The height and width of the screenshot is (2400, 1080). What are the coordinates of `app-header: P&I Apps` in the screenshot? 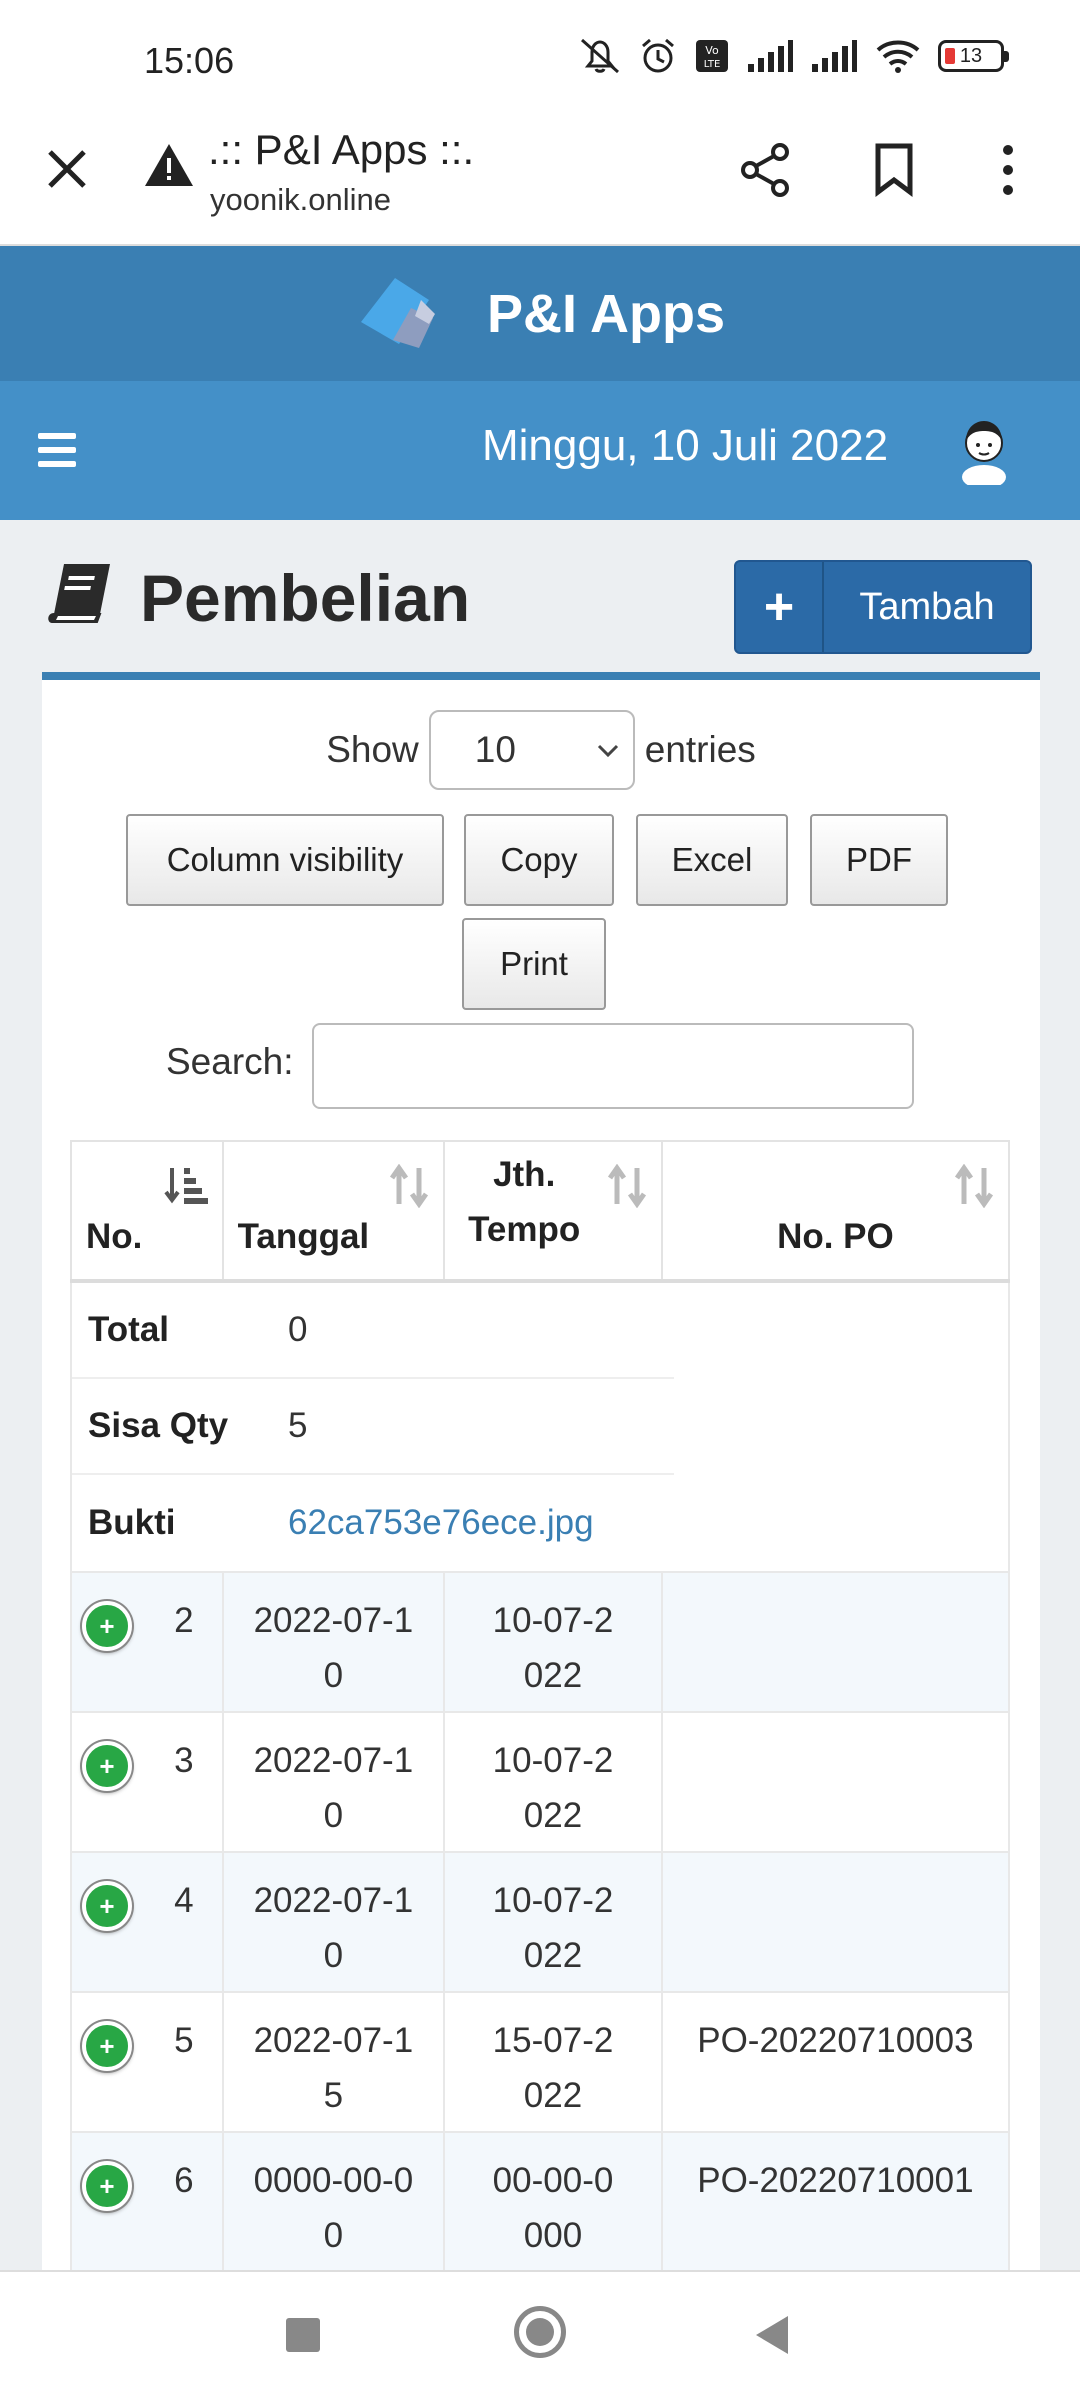 It's located at (540, 313).